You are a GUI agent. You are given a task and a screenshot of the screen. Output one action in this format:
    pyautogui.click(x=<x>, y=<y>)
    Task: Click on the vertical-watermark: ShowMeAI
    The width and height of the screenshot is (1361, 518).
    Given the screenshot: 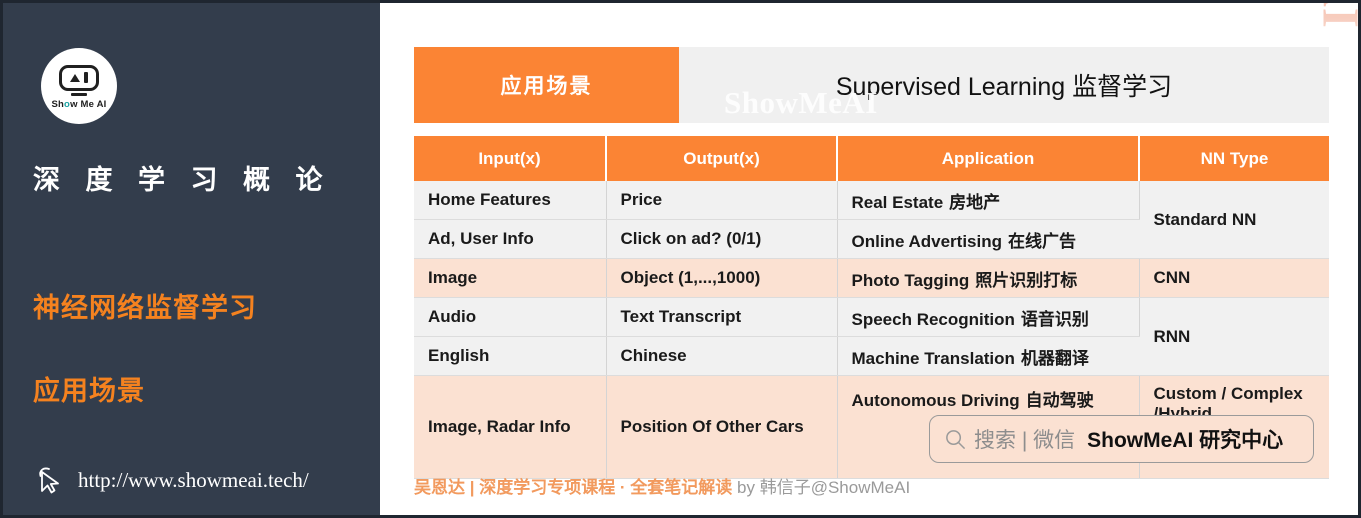 What is the action you would take?
    pyautogui.click(x=1334, y=16)
    